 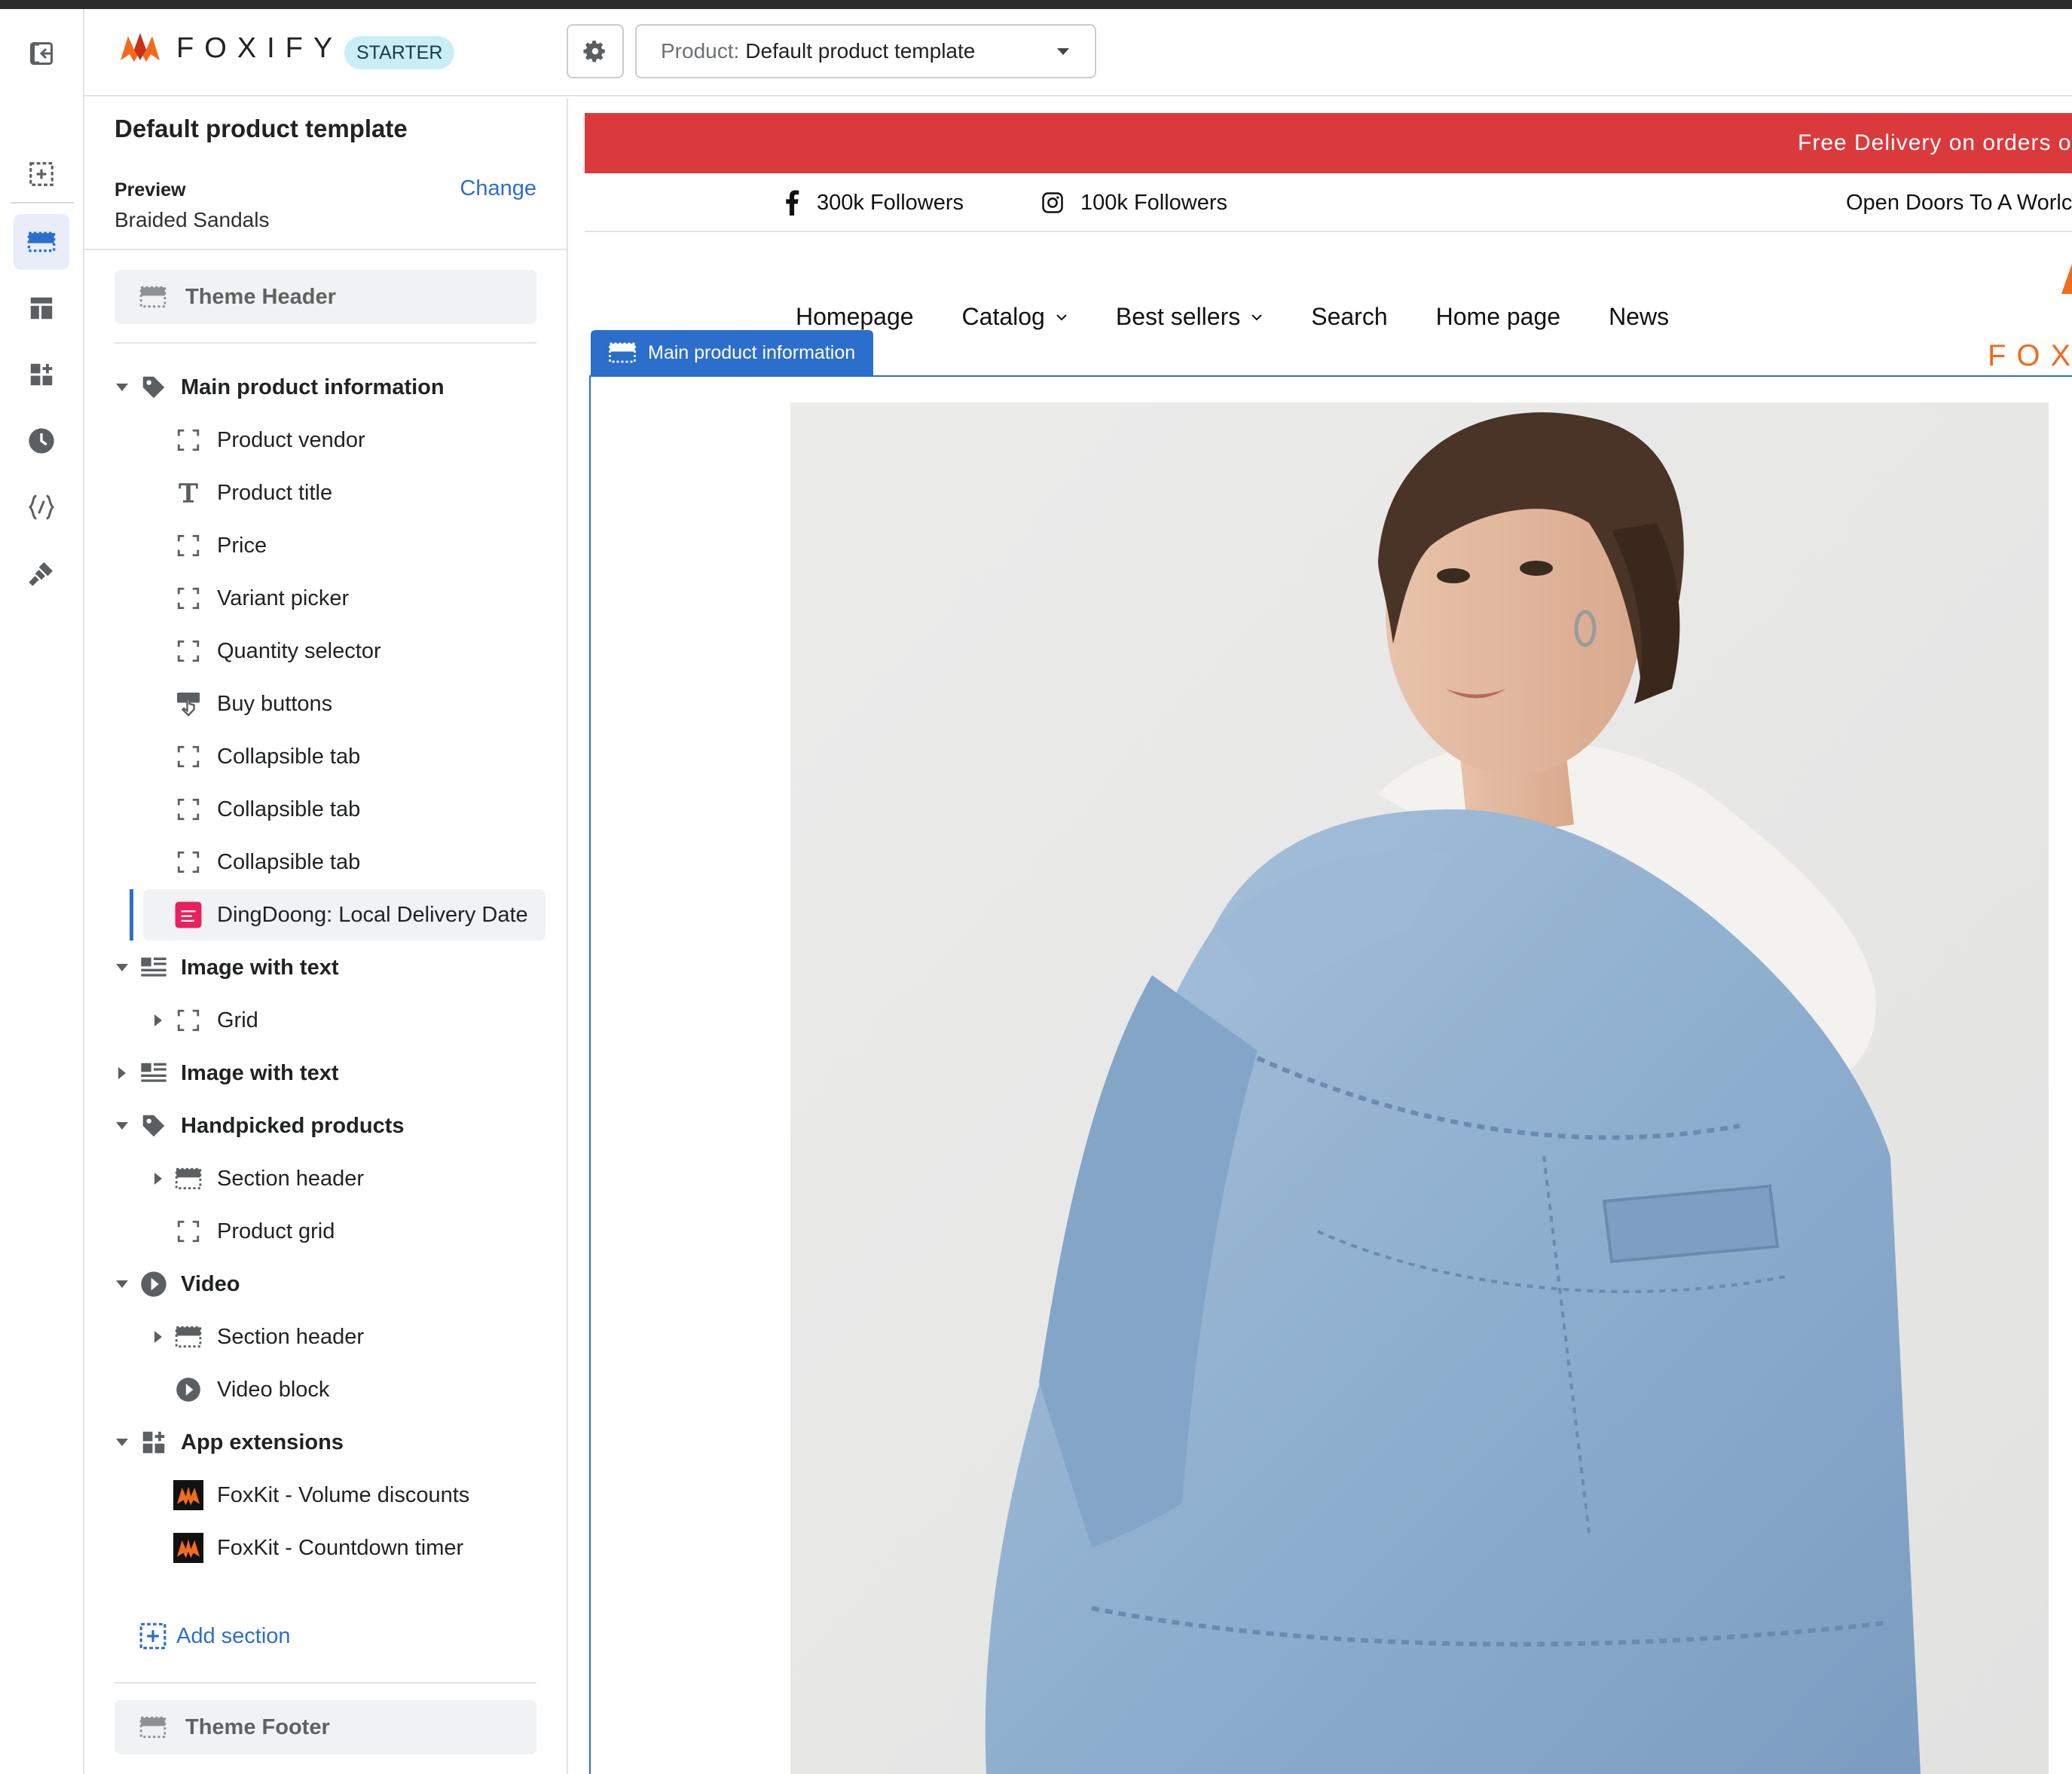 What do you see at coordinates (752, 352) in the screenshot?
I see `section-tag-label: Main product information` at bounding box center [752, 352].